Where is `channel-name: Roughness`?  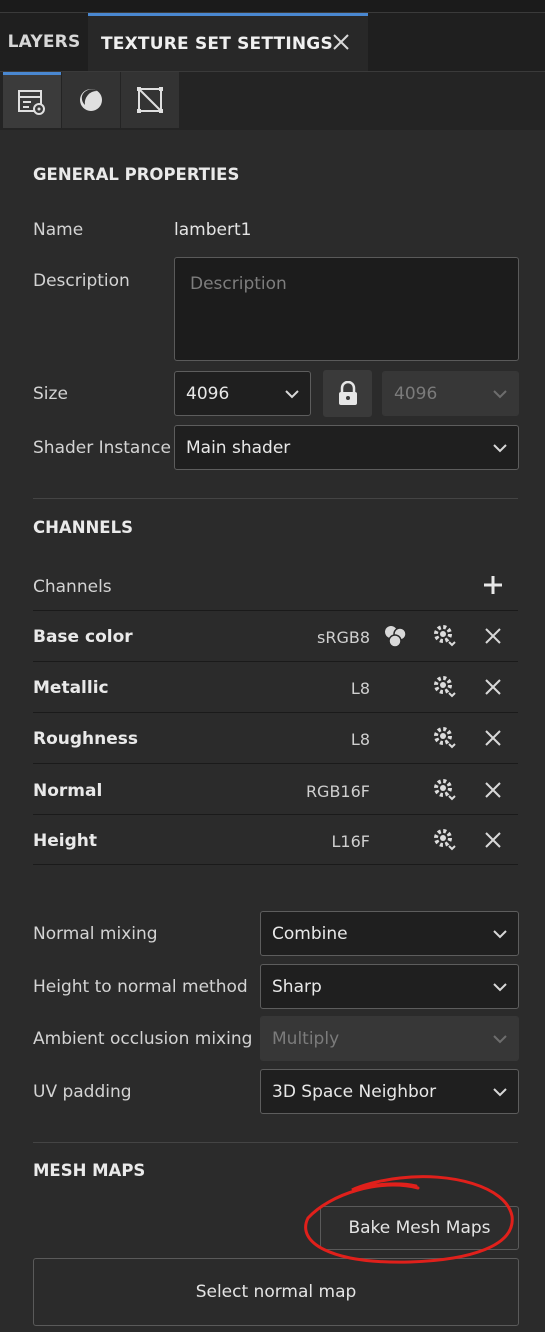
channel-name: Roughness is located at coordinates (86, 739).